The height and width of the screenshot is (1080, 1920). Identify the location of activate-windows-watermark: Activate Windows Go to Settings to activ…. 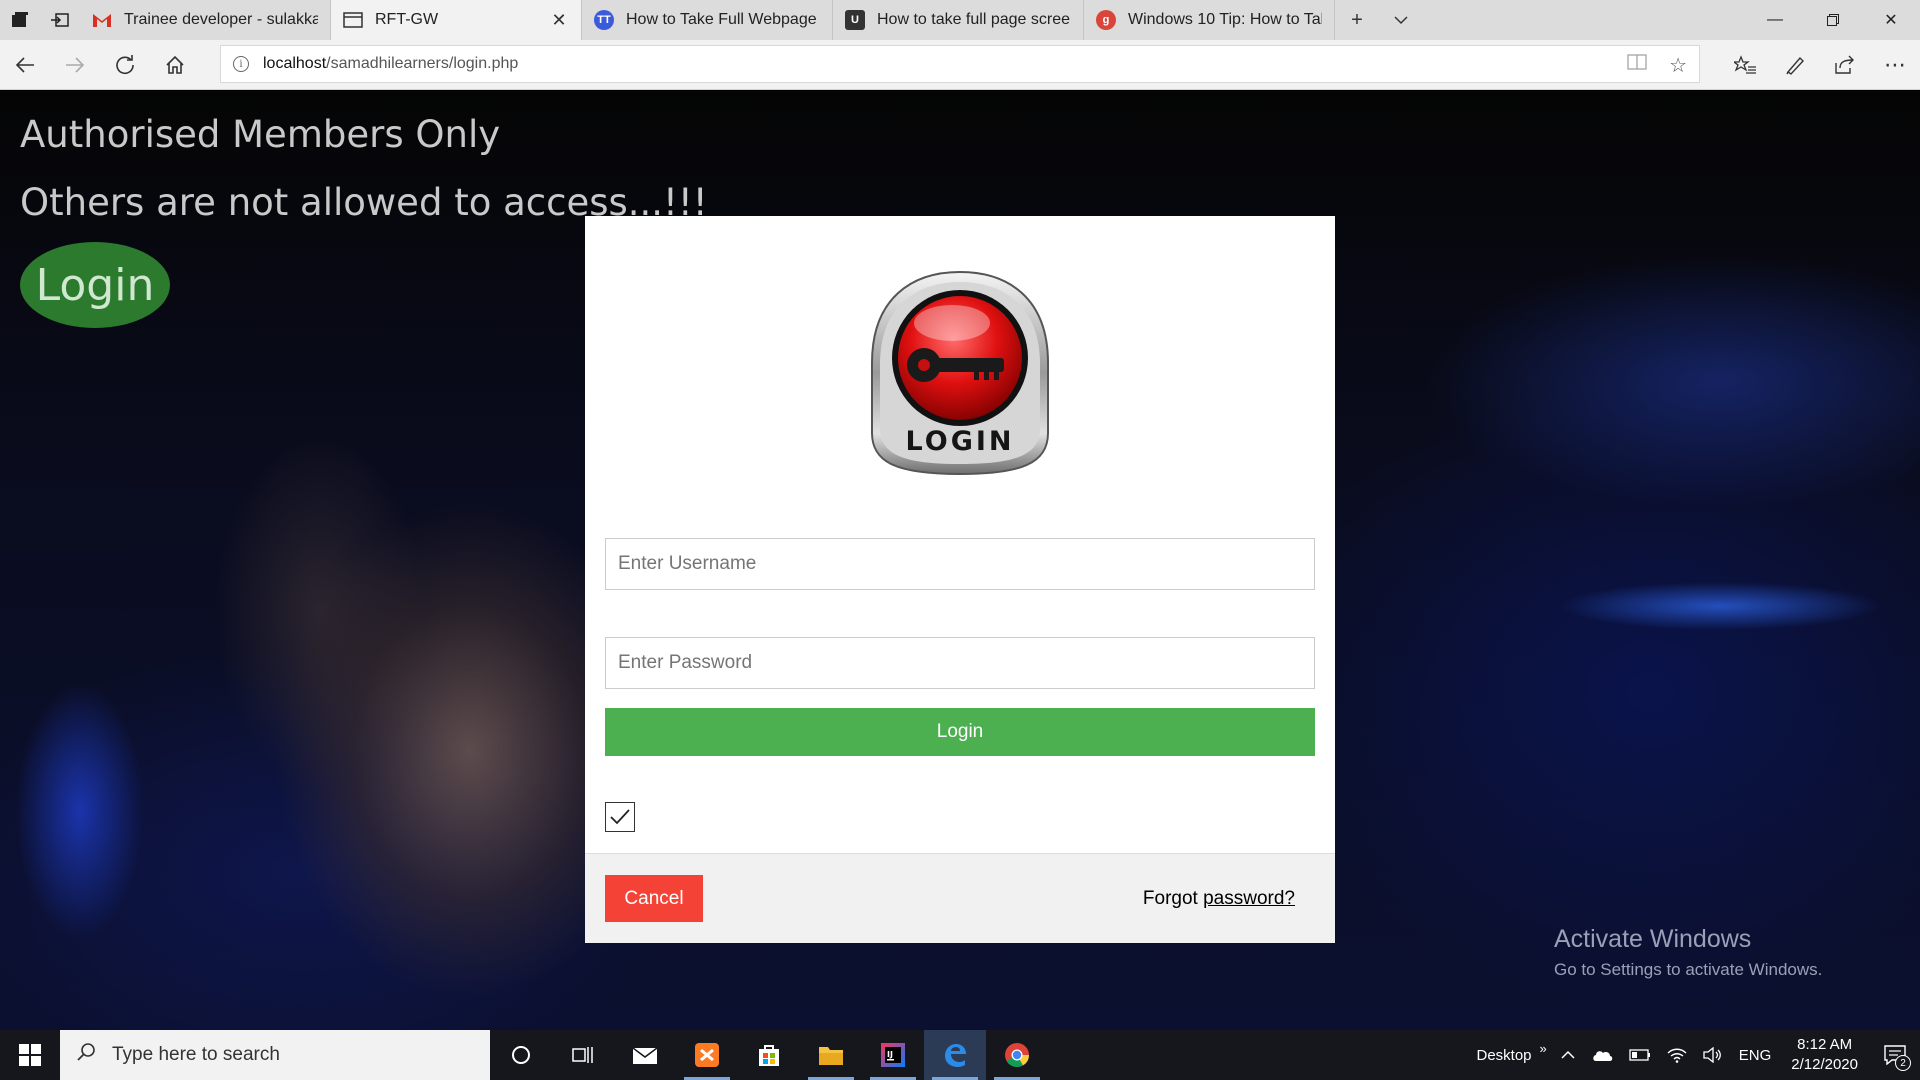
(1688, 952).